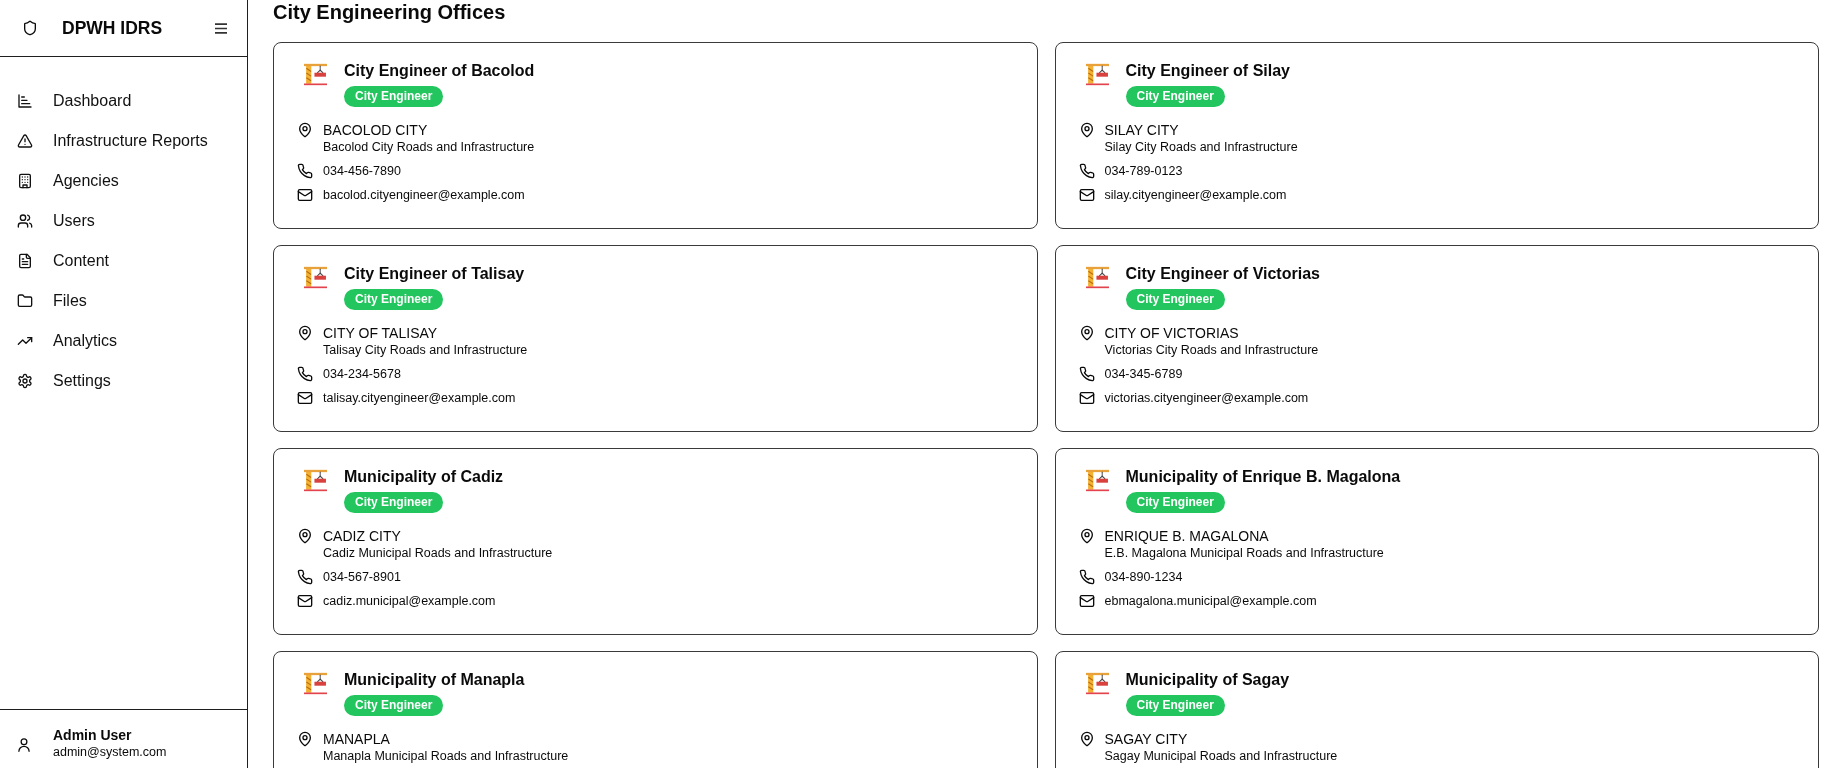  Describe the element at coordinates (123, 221) in the screenshot. I see `nav-link: Users` at that location.